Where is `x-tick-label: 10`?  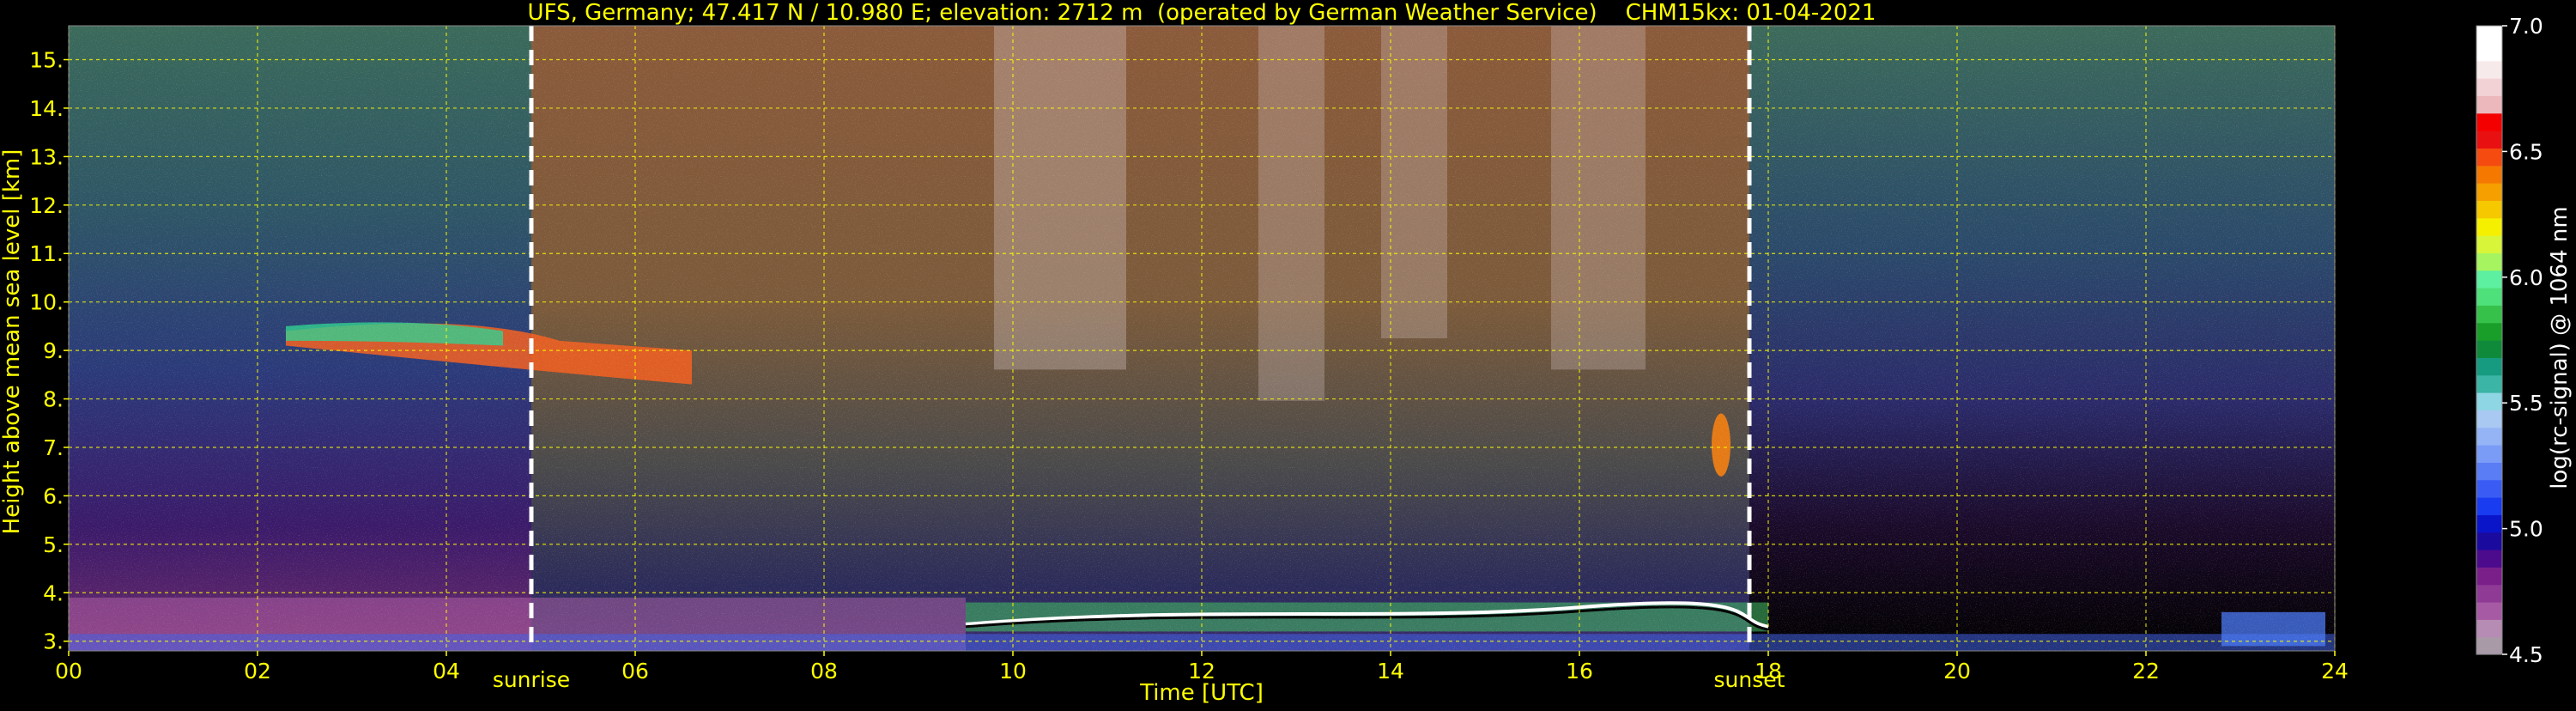 x-tick-label: 10 is located at coordinates (1013, 671).